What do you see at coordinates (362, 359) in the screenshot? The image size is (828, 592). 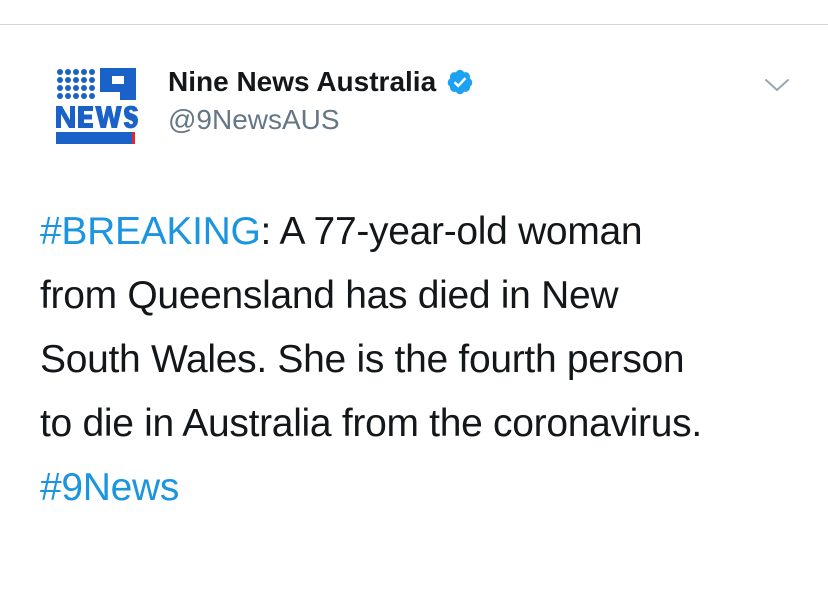 I see `tweet-line: South Wales. She is the fourth person` at bounding box center [362, 359].